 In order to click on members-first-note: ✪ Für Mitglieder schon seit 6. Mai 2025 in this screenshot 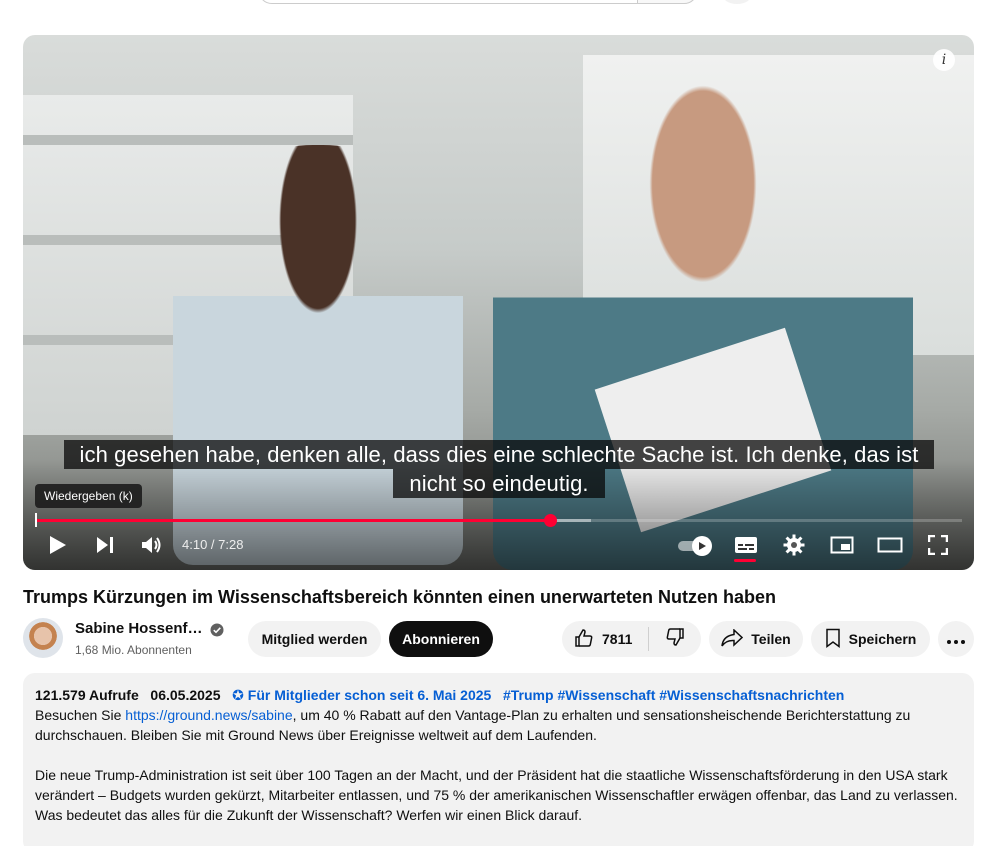, I will do `click(361, 695)`.